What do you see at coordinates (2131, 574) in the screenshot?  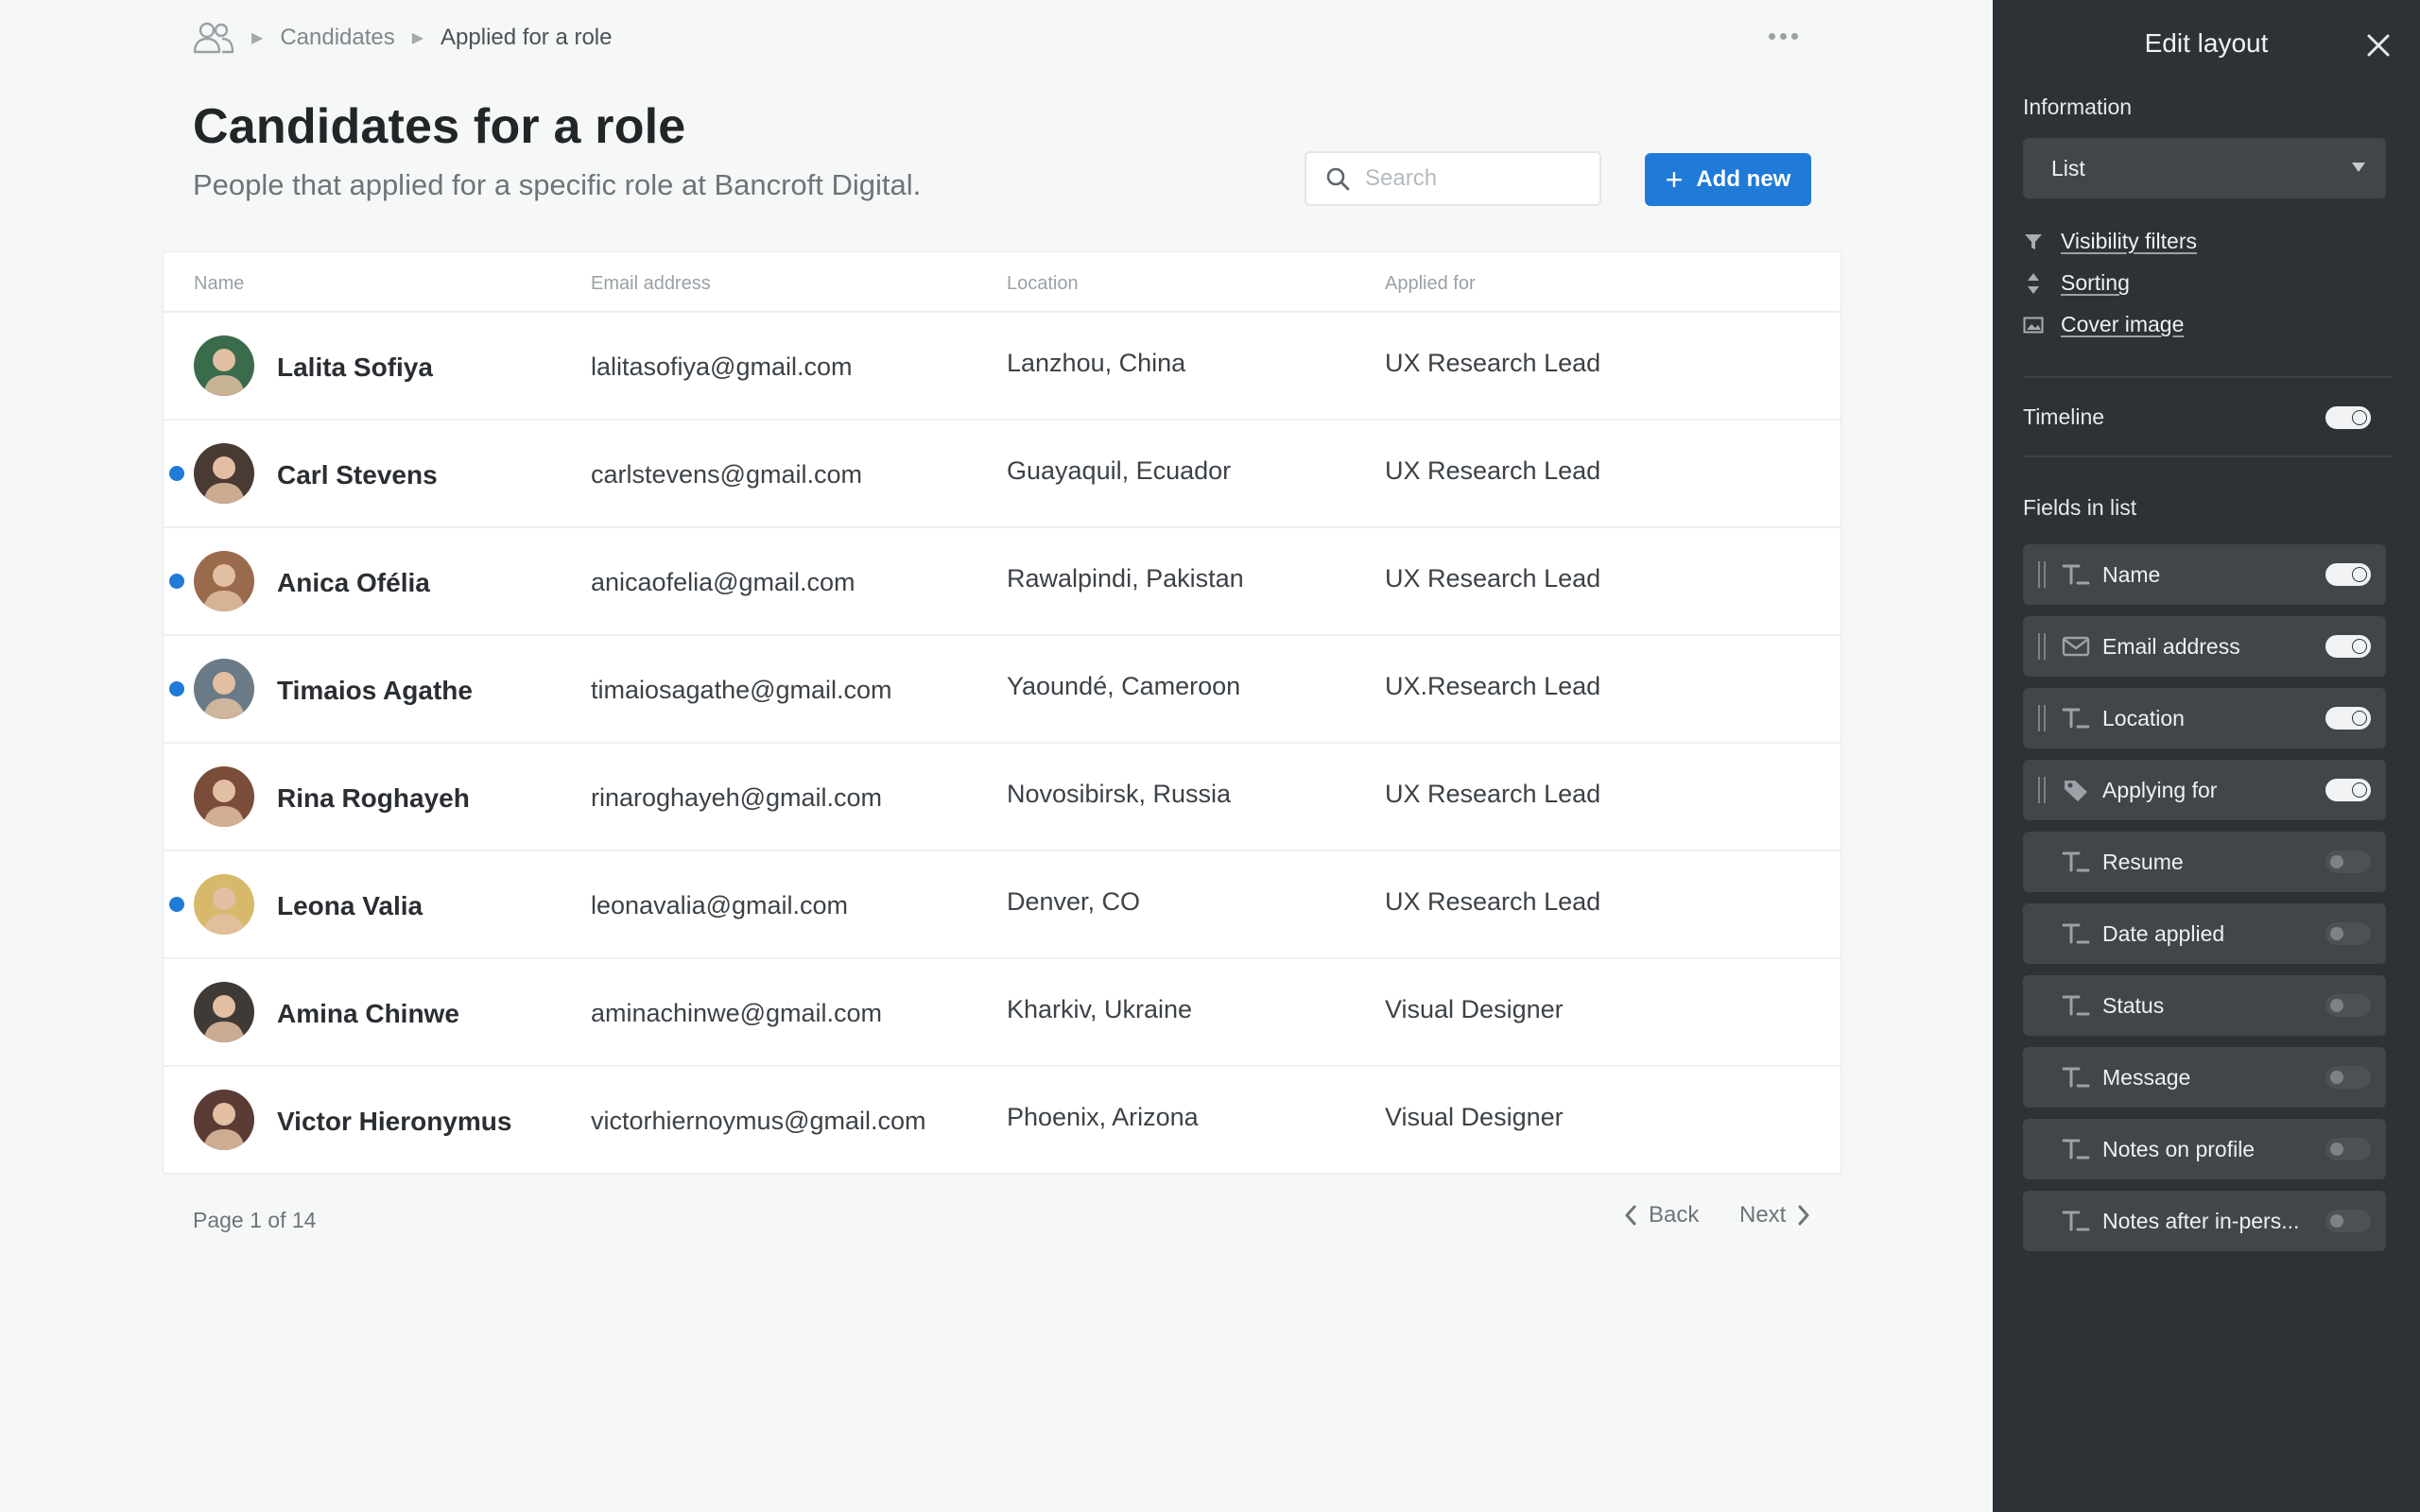 I see `field-label: Name` at bounding box center [2131, 574].